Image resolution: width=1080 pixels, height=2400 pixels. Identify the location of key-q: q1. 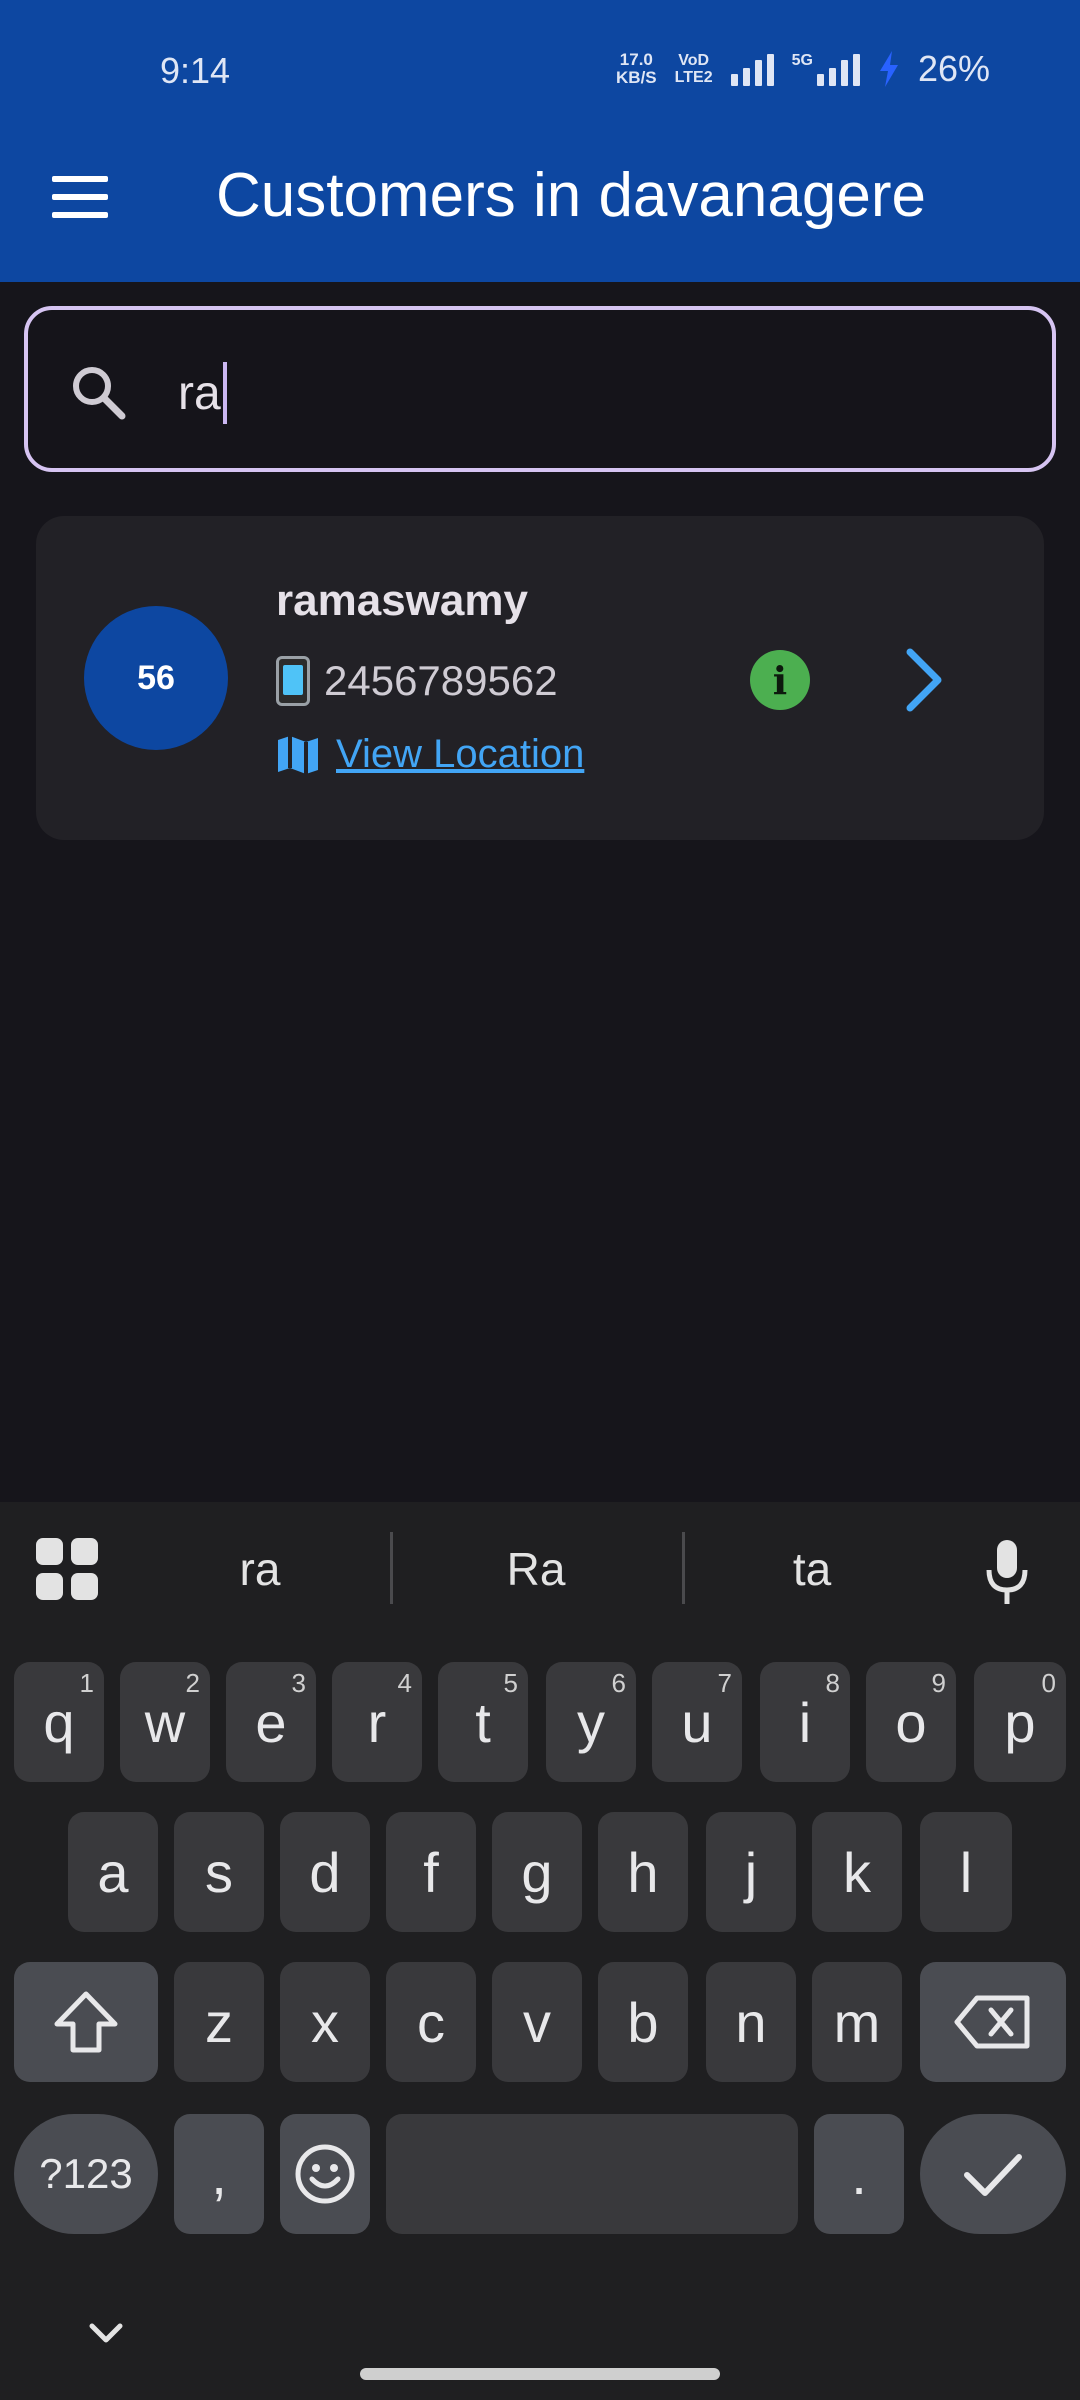
(59, 1722).